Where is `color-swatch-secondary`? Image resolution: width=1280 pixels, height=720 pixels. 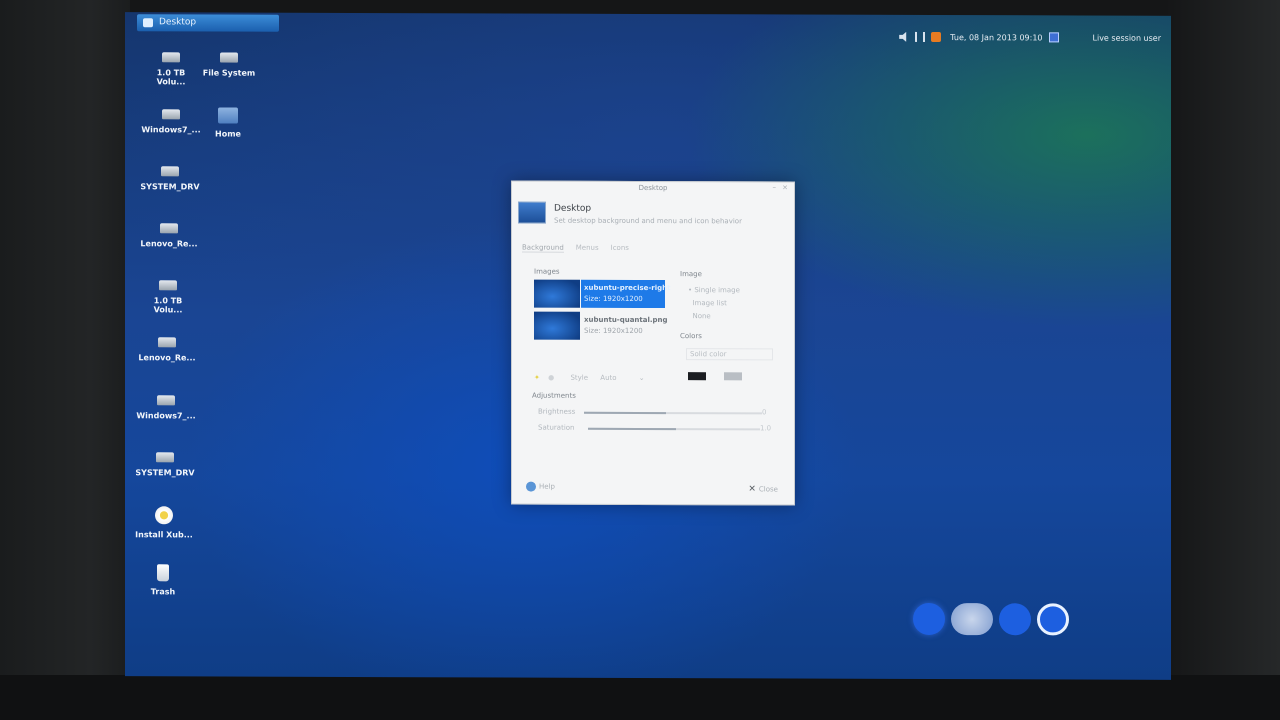
color-swatch-secondary is located at coordinates (733, 376).